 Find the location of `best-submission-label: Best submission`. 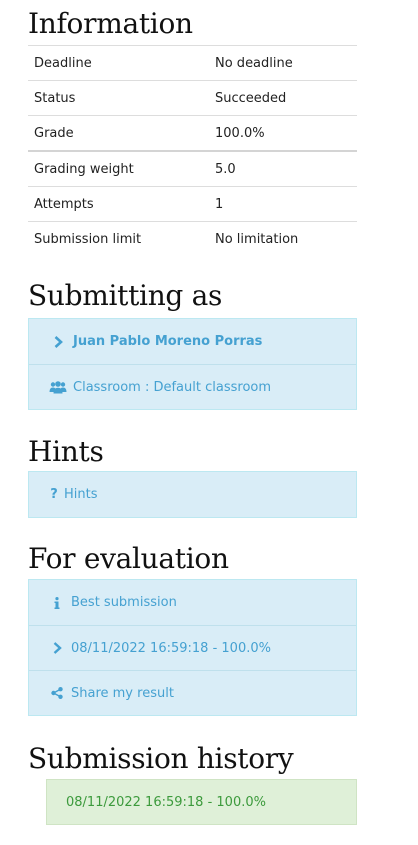

best-submission-label: Best submission is located at coordinates (124, 602).